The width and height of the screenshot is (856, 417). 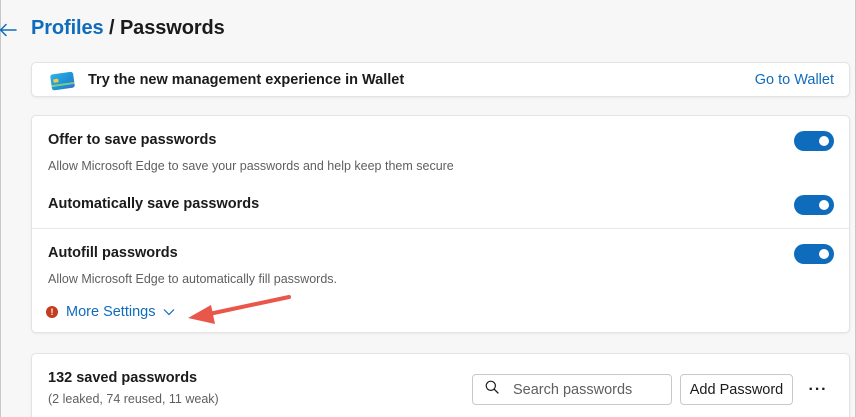 I want to click on wallet-card-icon, so click(x=63, y=83).